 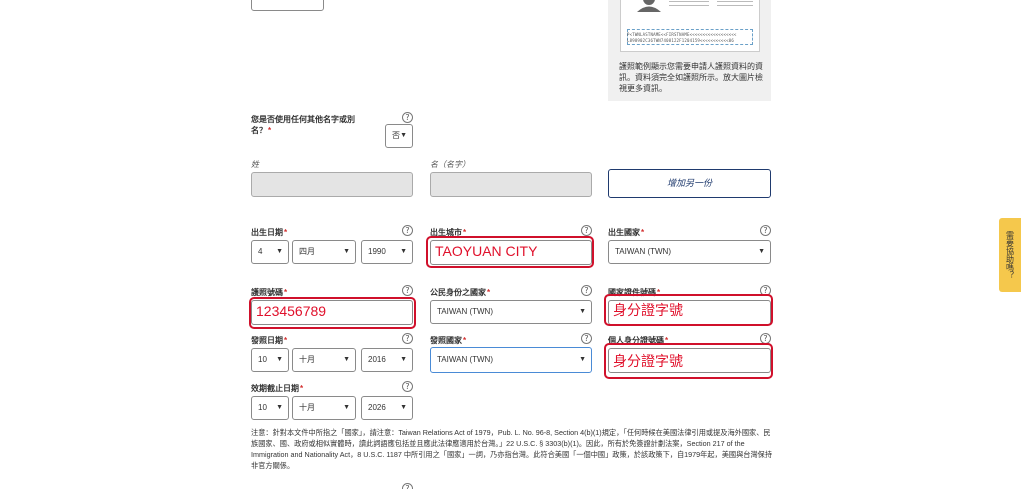 I want to click on issue-date-help-icon: ?, so click(x=407, y=338).